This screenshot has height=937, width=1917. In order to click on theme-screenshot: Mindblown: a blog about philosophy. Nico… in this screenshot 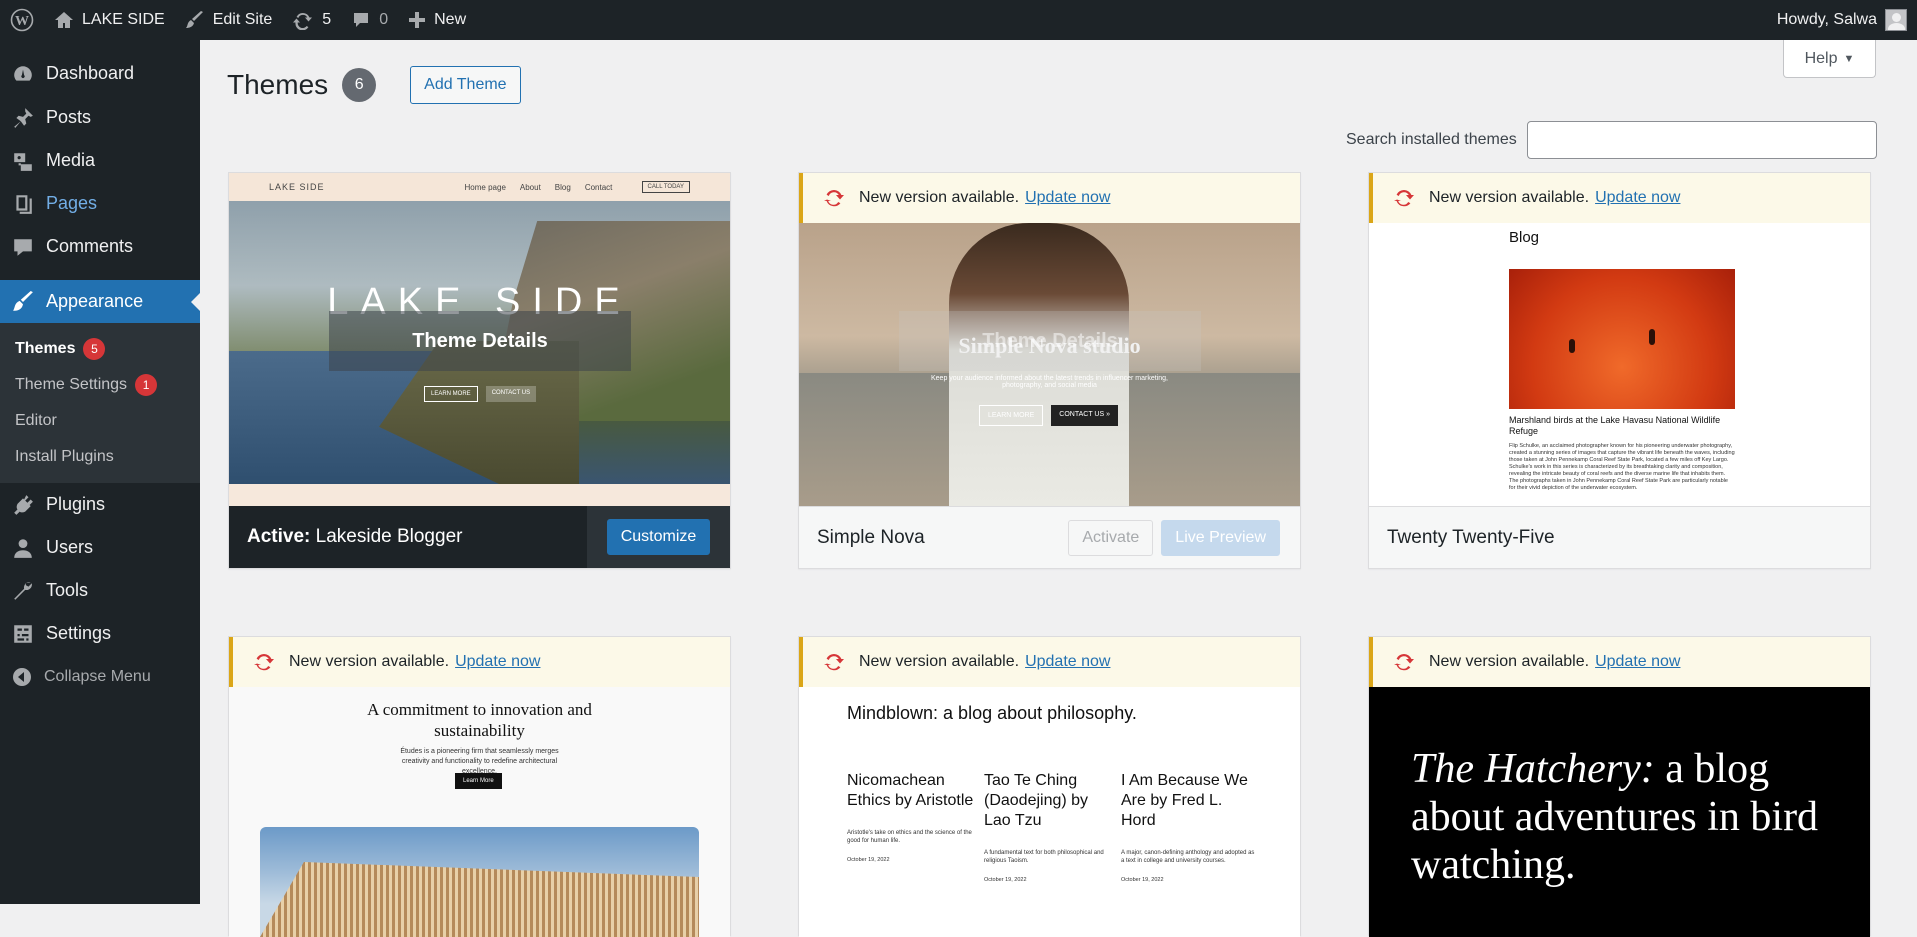, I will do `click(1049, 812)`.